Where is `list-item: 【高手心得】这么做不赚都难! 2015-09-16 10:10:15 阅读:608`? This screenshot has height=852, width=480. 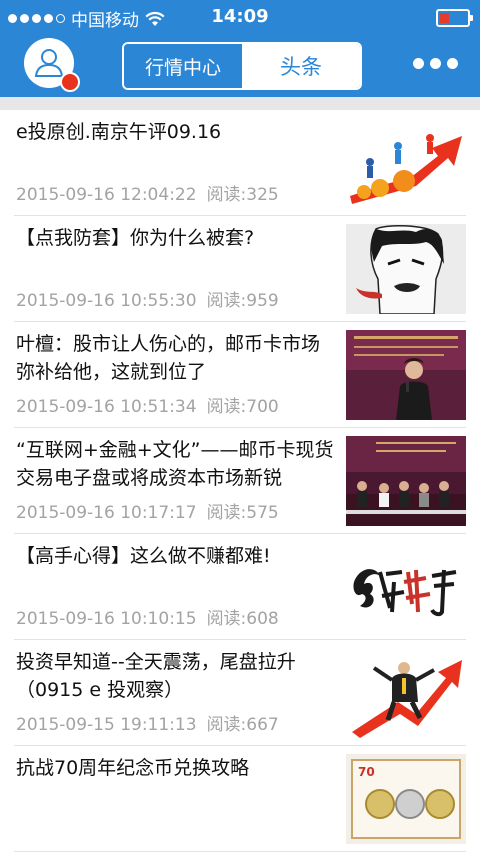 list-item: 【高手心得】这么做不赚都难! 2015-09-16 10:10:15 阅读:608 is located at coordinates (240, 587).